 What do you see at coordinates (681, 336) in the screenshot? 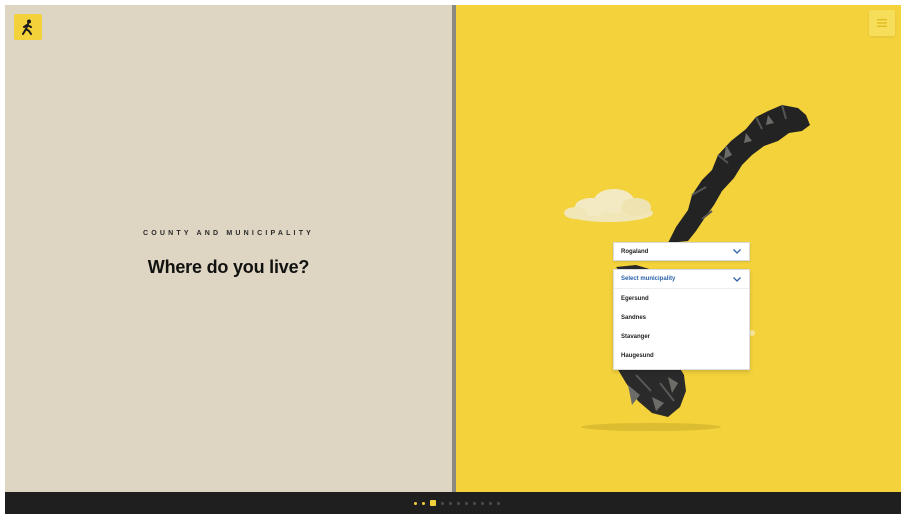
I see `municipality-option: Stavanger` at bounding box center [681, 336].